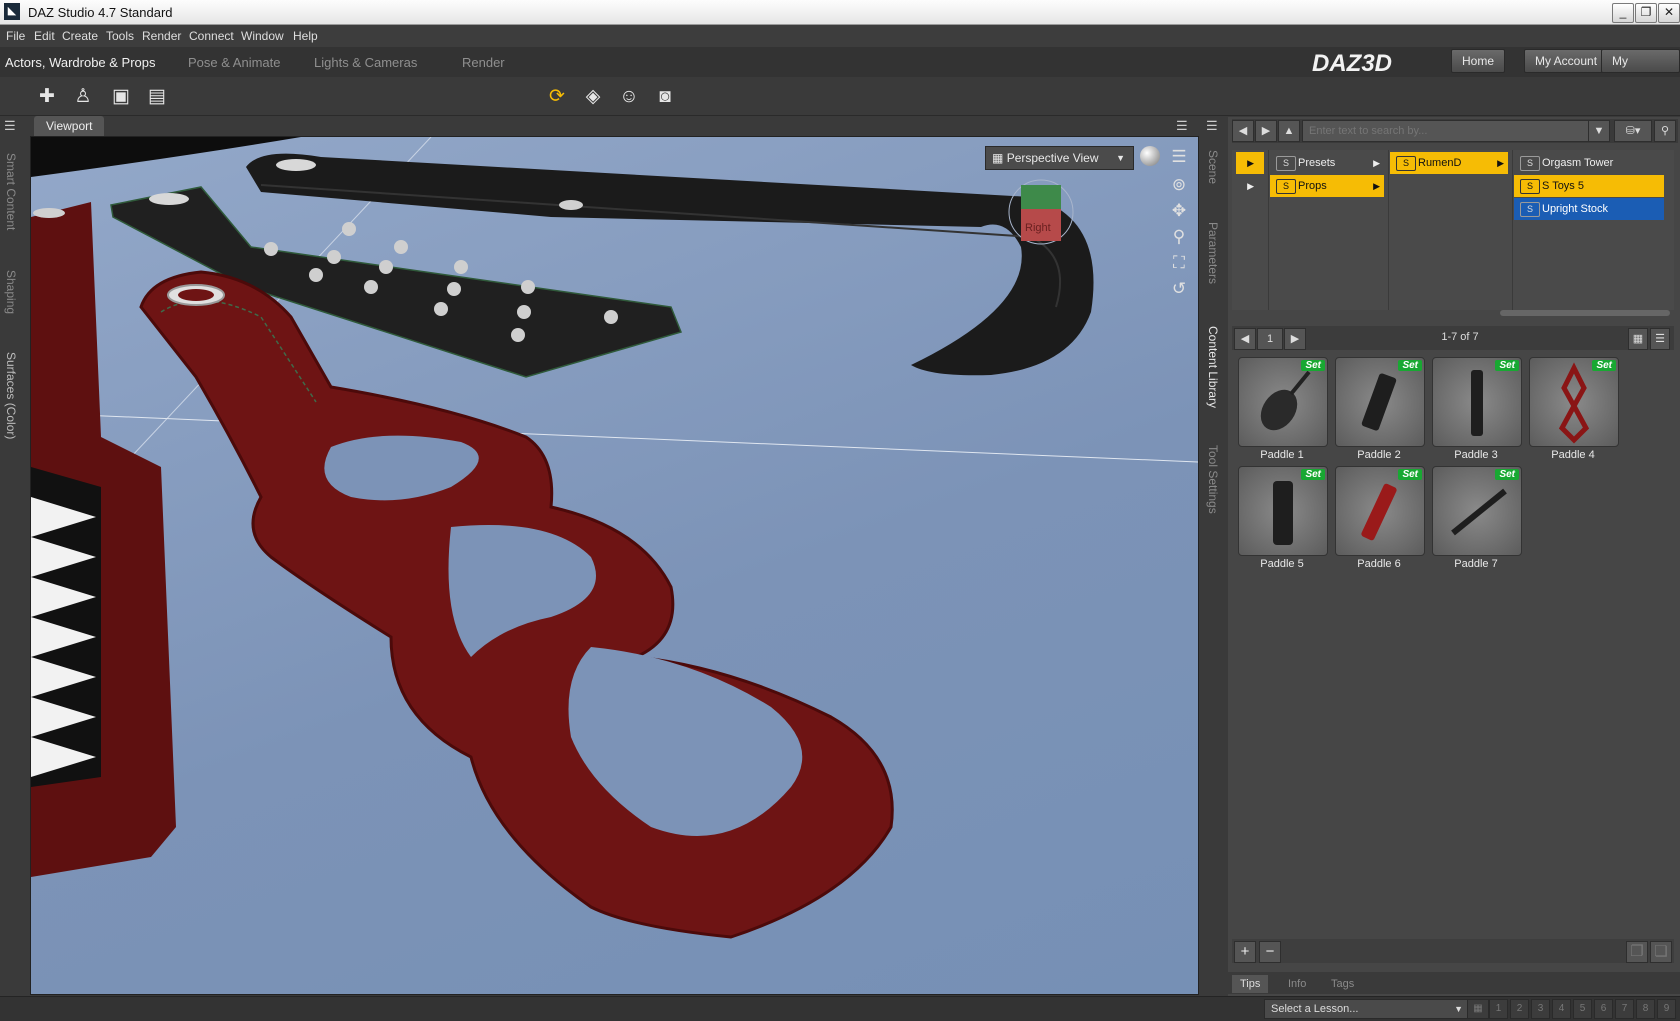 The width and height of the screenshot is (1680, 1021). What do you see at coordinates (11, 395) in the screenshot?
I see `tab-surfaces-color: Surfaces (Color)` at bounding box center [11, 395].